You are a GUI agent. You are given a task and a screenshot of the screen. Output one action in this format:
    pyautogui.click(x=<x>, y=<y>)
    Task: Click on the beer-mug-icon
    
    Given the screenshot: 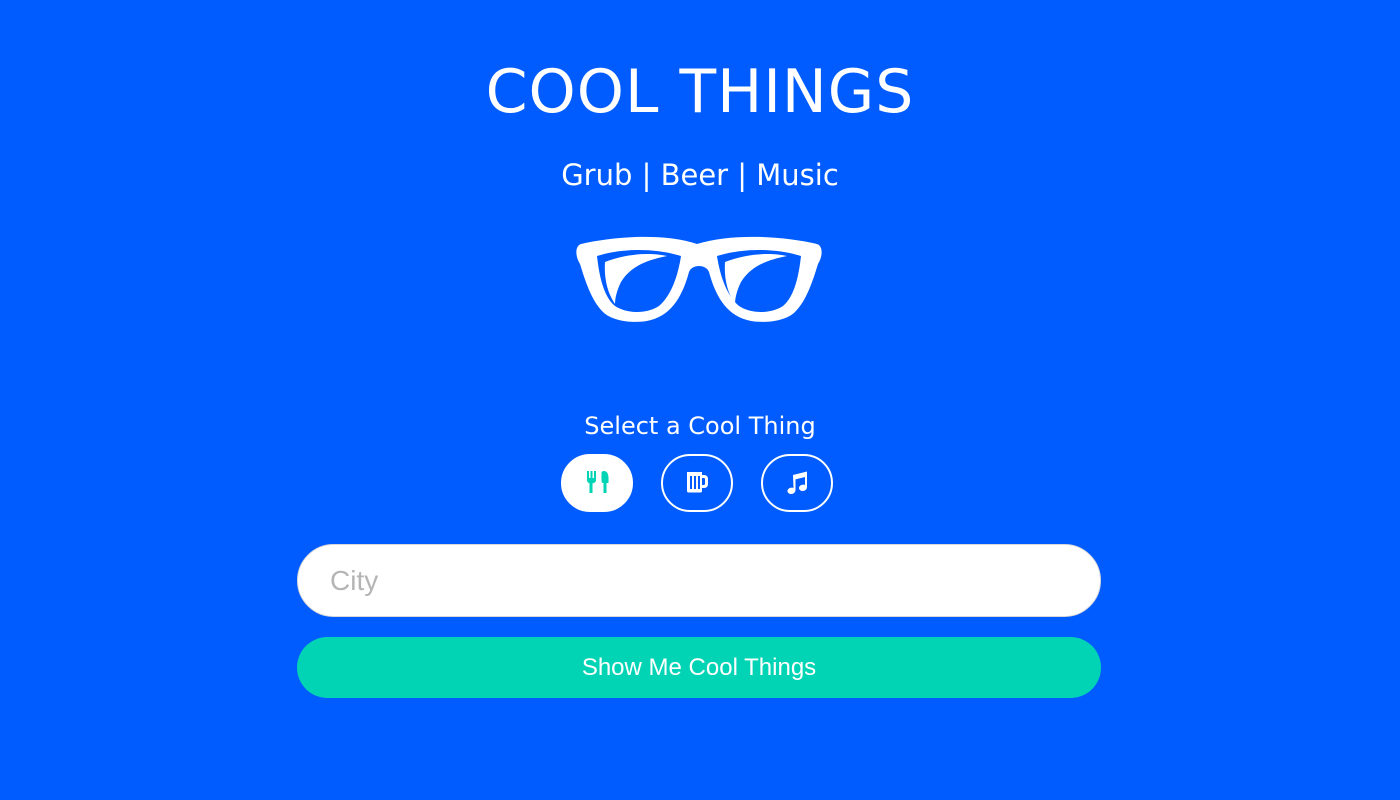 What is the action you would take?
    pyautogui.click(x=697, y=483)
    